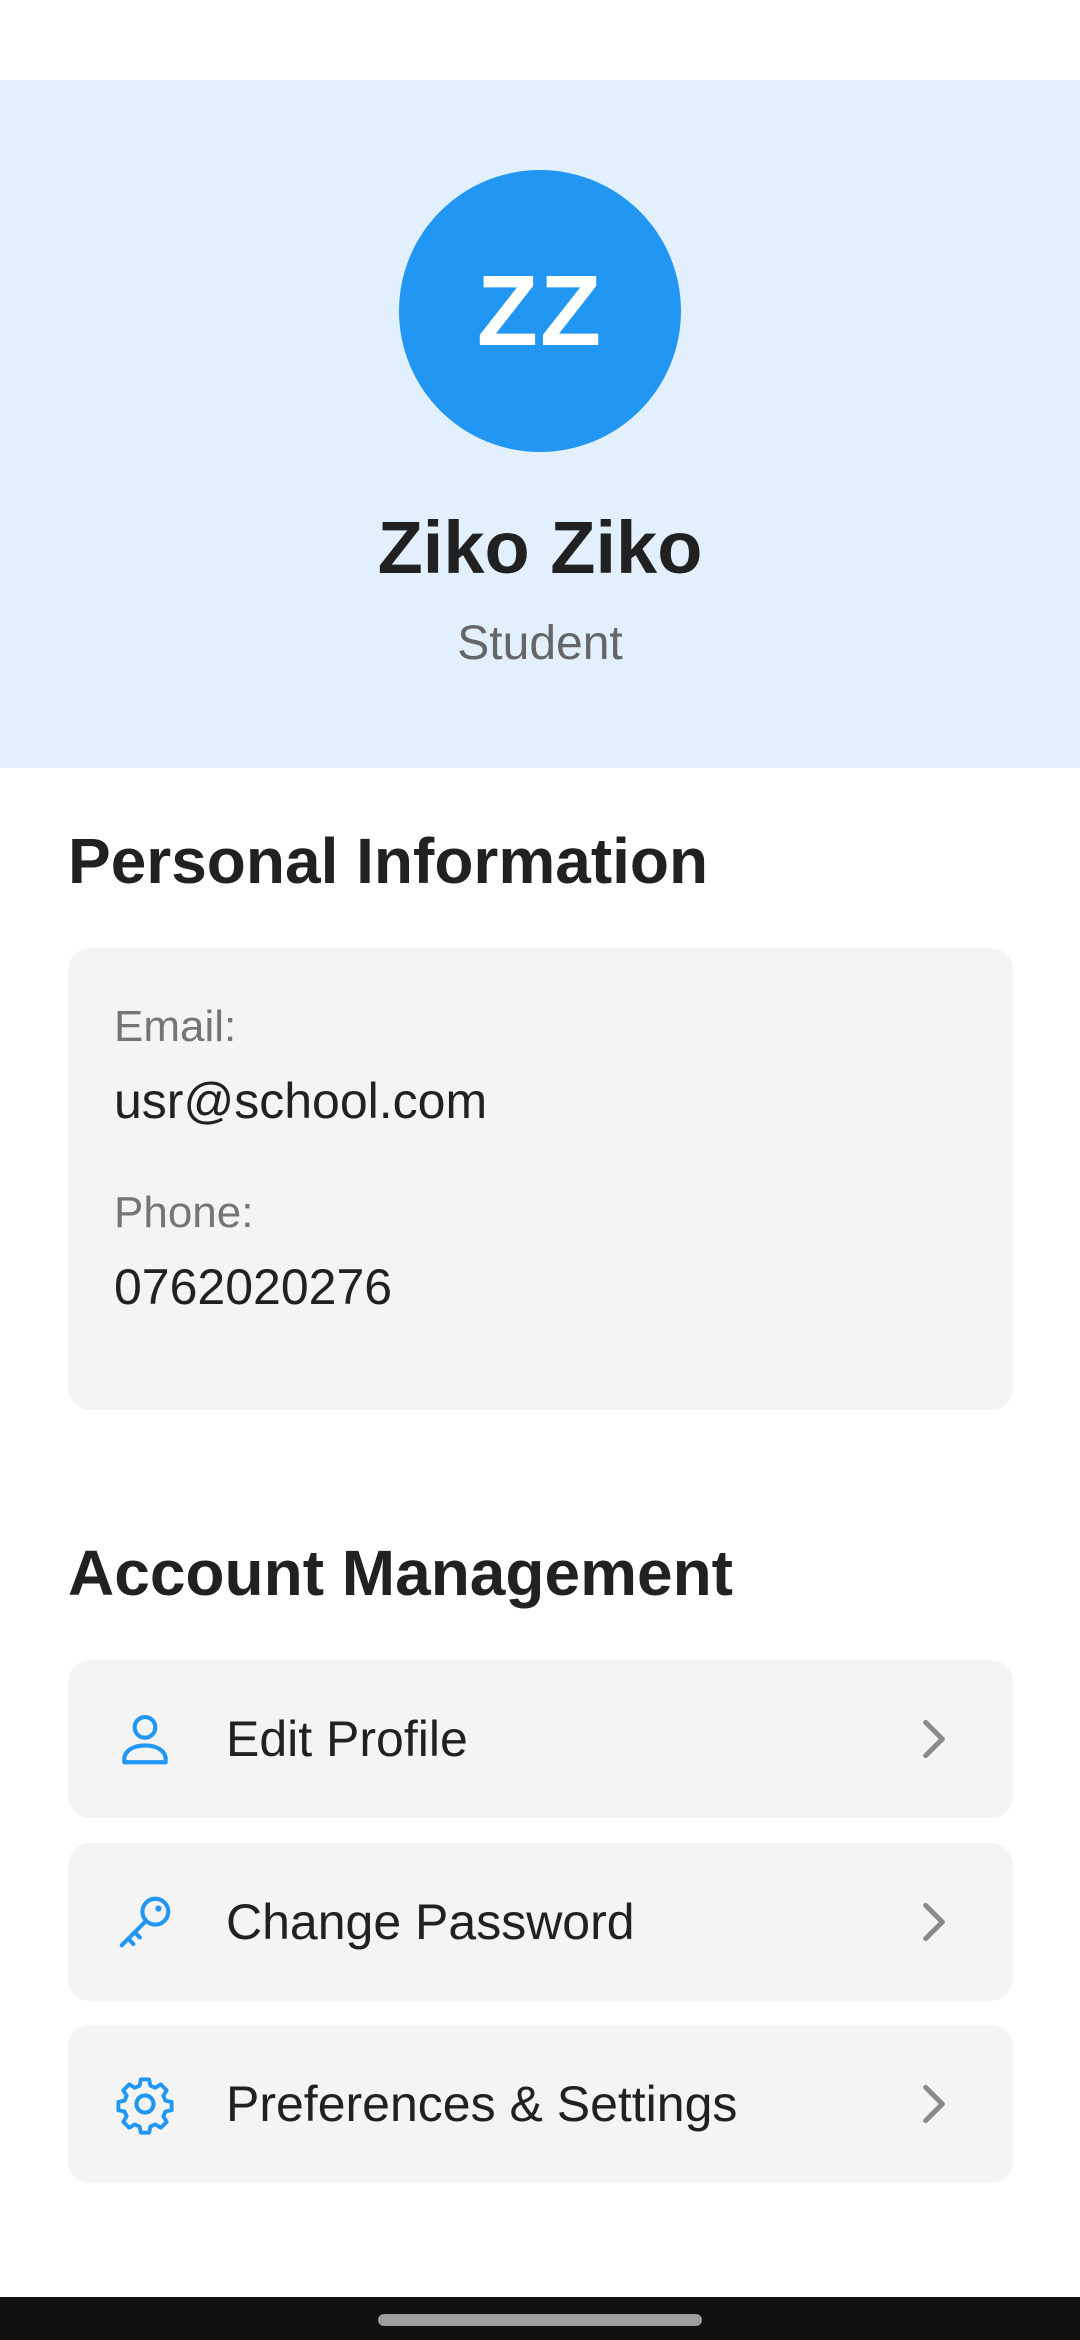  I want to click on avatar: ZZ, so click(540, 311).